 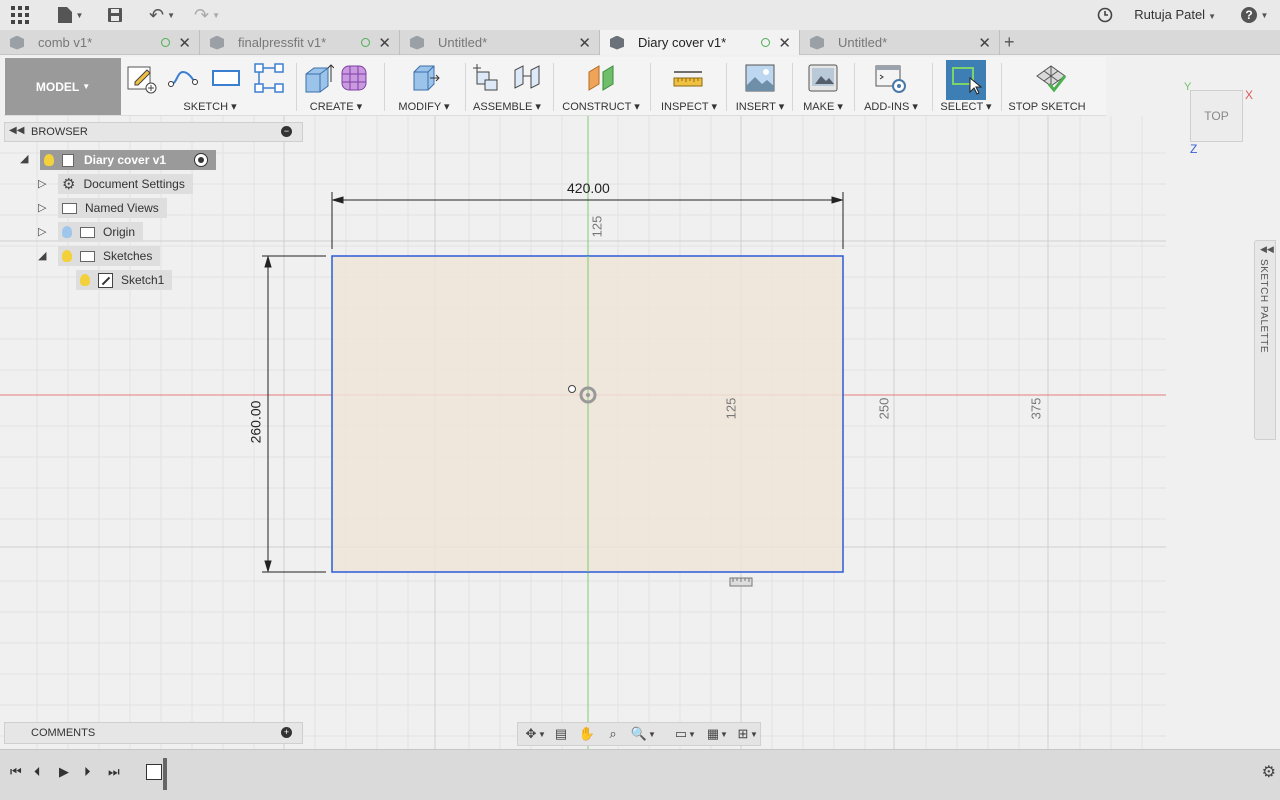 I want to click on browser-item-sketch1: Sketch1, so click(x=124, y=280).